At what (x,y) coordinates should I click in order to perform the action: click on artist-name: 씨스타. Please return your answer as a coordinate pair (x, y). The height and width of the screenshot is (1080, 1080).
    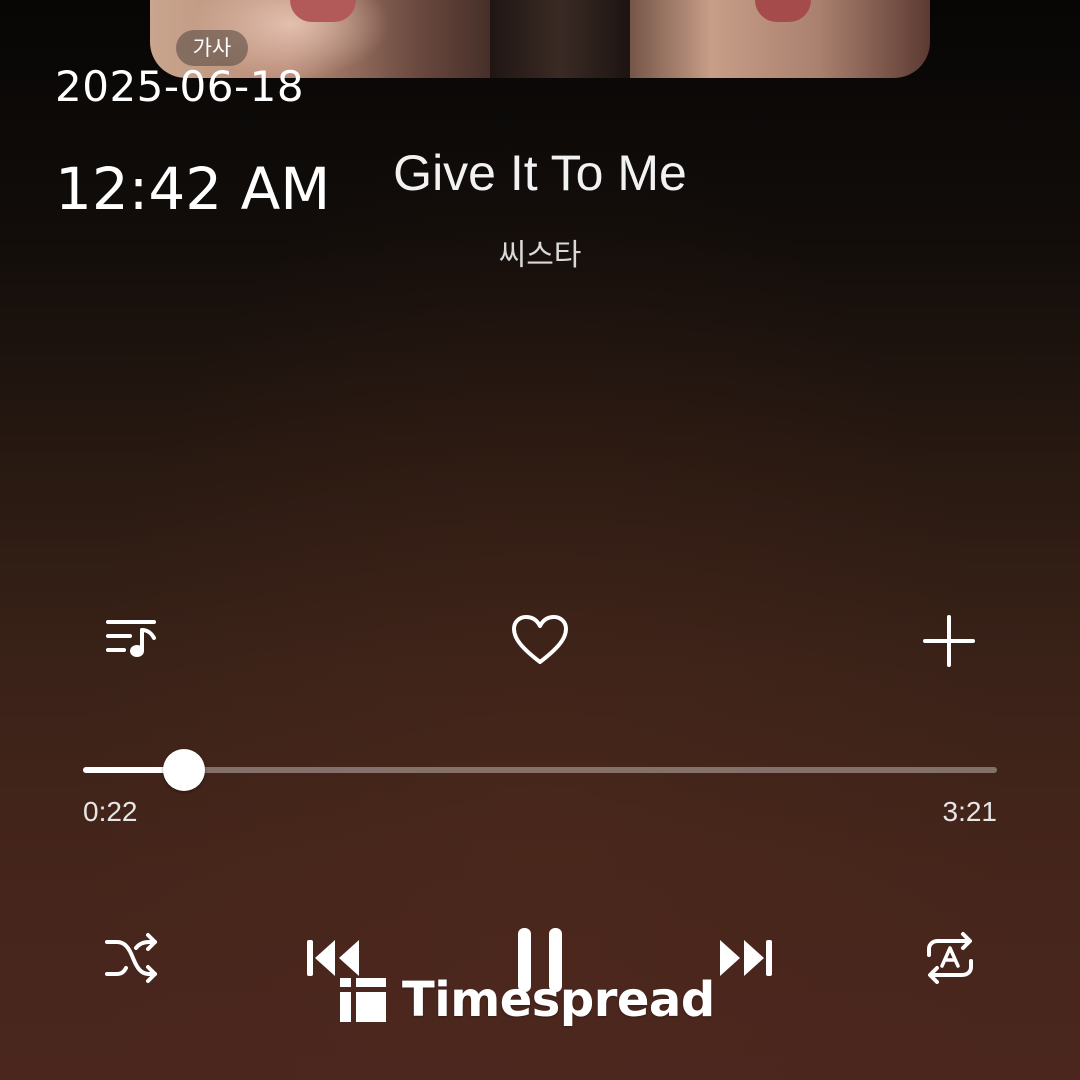
    Looking at the image, I should click on (540, 252).